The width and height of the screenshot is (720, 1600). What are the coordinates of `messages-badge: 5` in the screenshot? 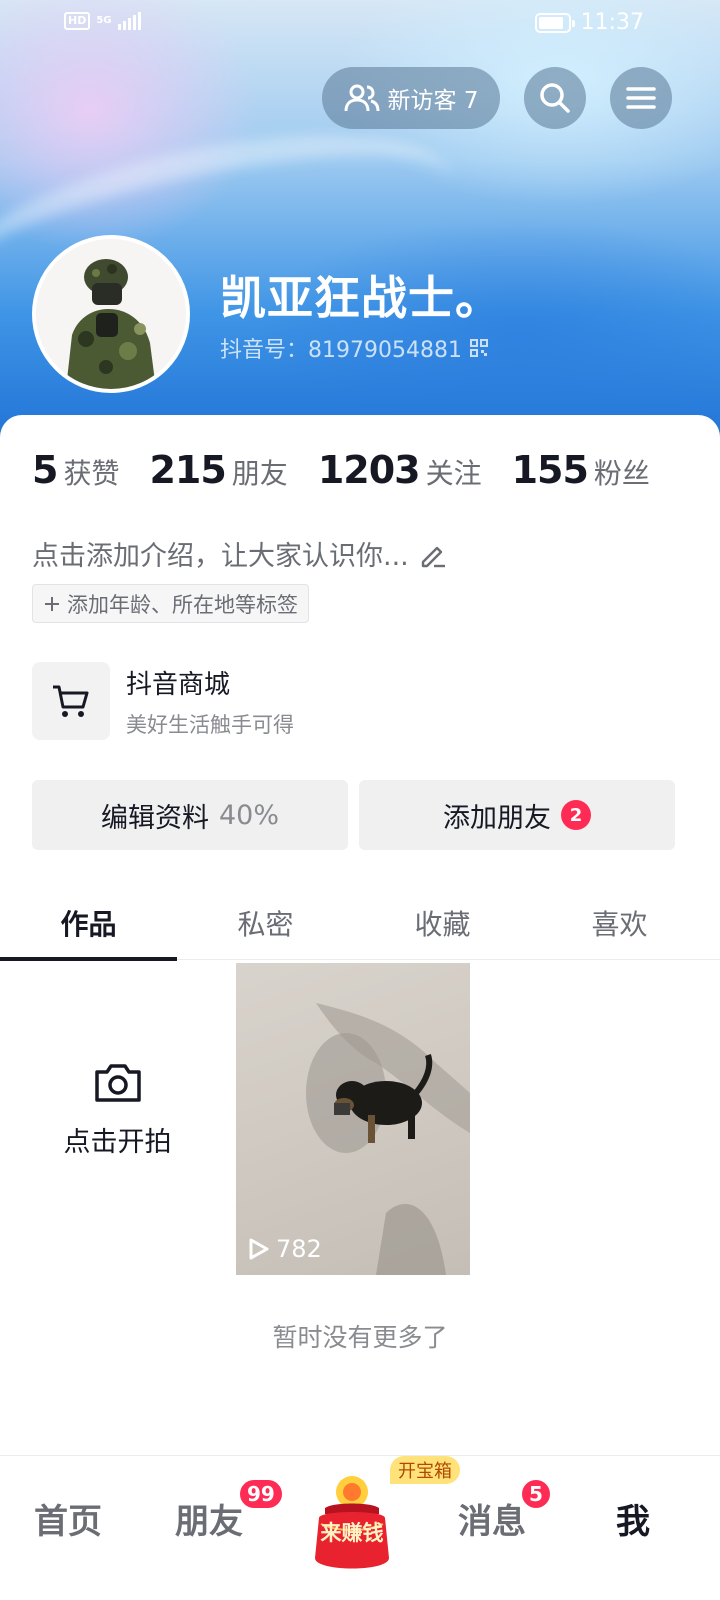 It's located at (536, 1494).